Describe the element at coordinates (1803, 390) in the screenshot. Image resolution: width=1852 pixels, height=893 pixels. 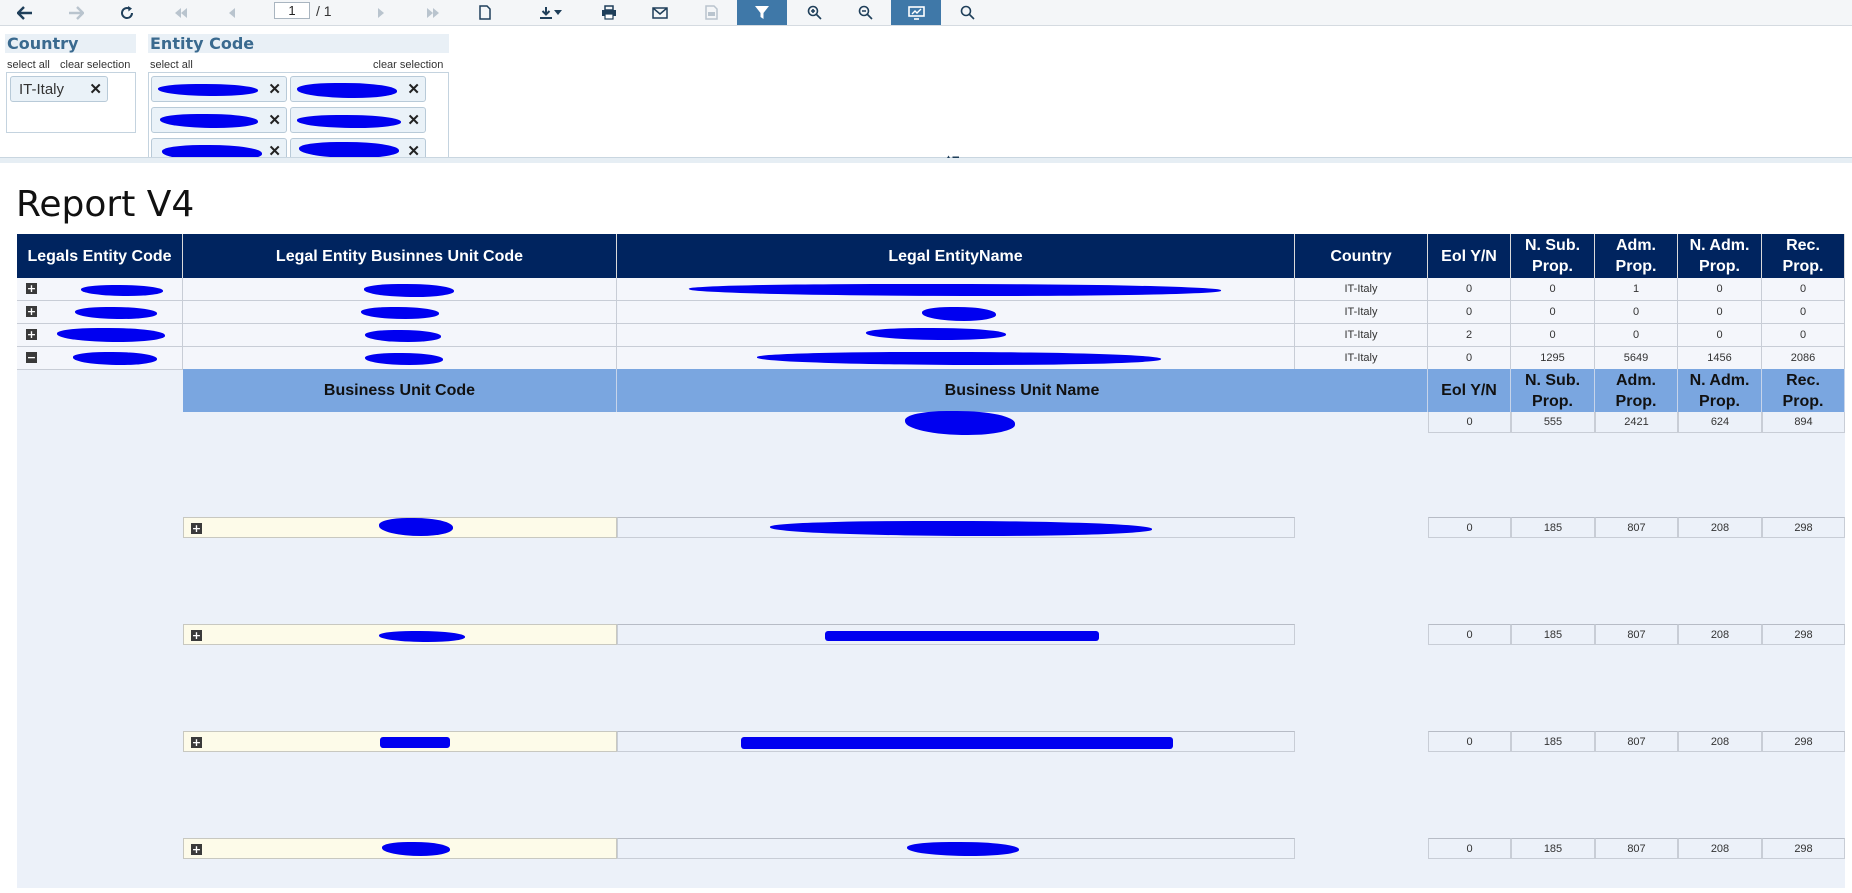
I see `subcol-rec: Rec. Prop.` at that location.